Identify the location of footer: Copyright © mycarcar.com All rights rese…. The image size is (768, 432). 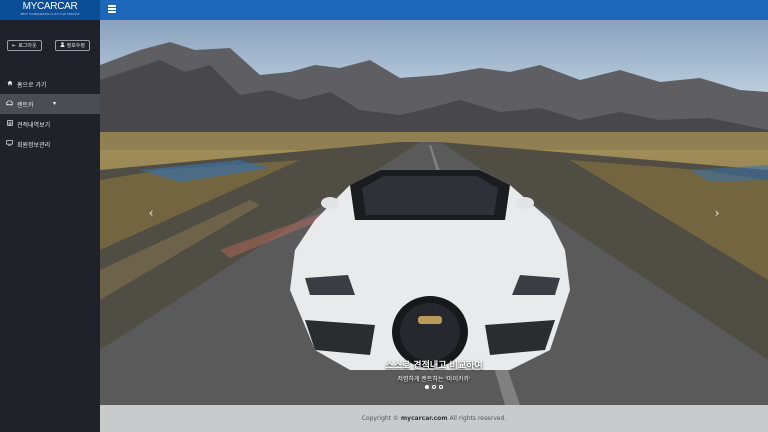
(434, 418).